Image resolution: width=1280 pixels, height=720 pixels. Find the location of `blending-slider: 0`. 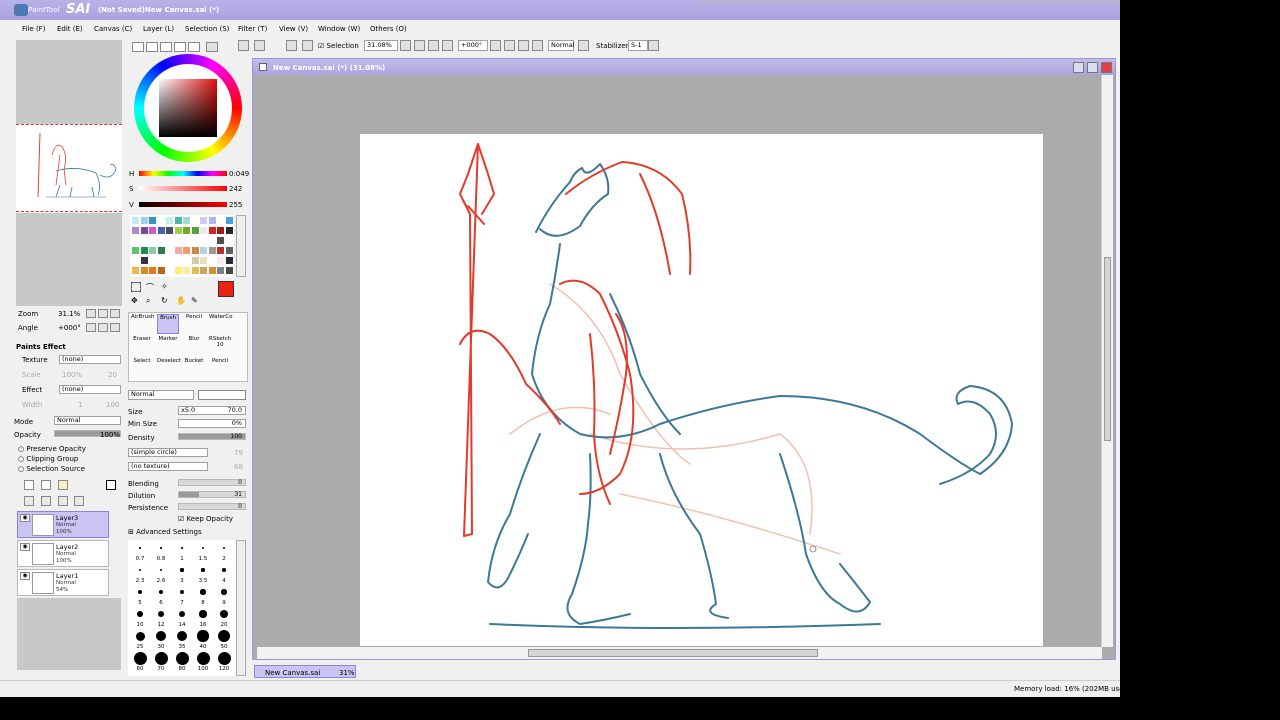

blending-slider: 0 is located at coordinates (212, 482).